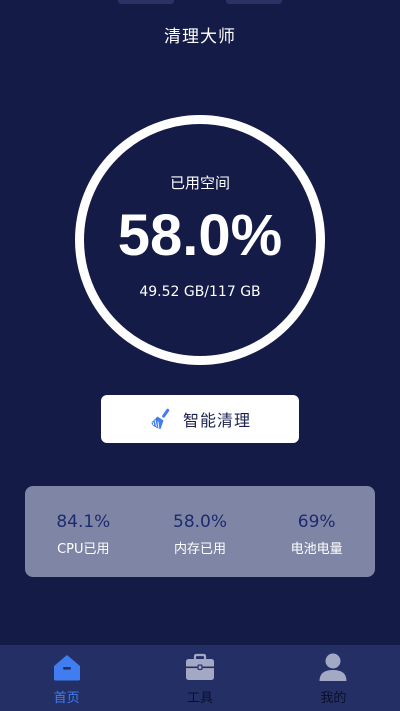 The width and height of the screenshot is (400, 711). Describe the element at coordinates (200, 522) in the screenshot. I see `stat-value: 58.0%` at that location.